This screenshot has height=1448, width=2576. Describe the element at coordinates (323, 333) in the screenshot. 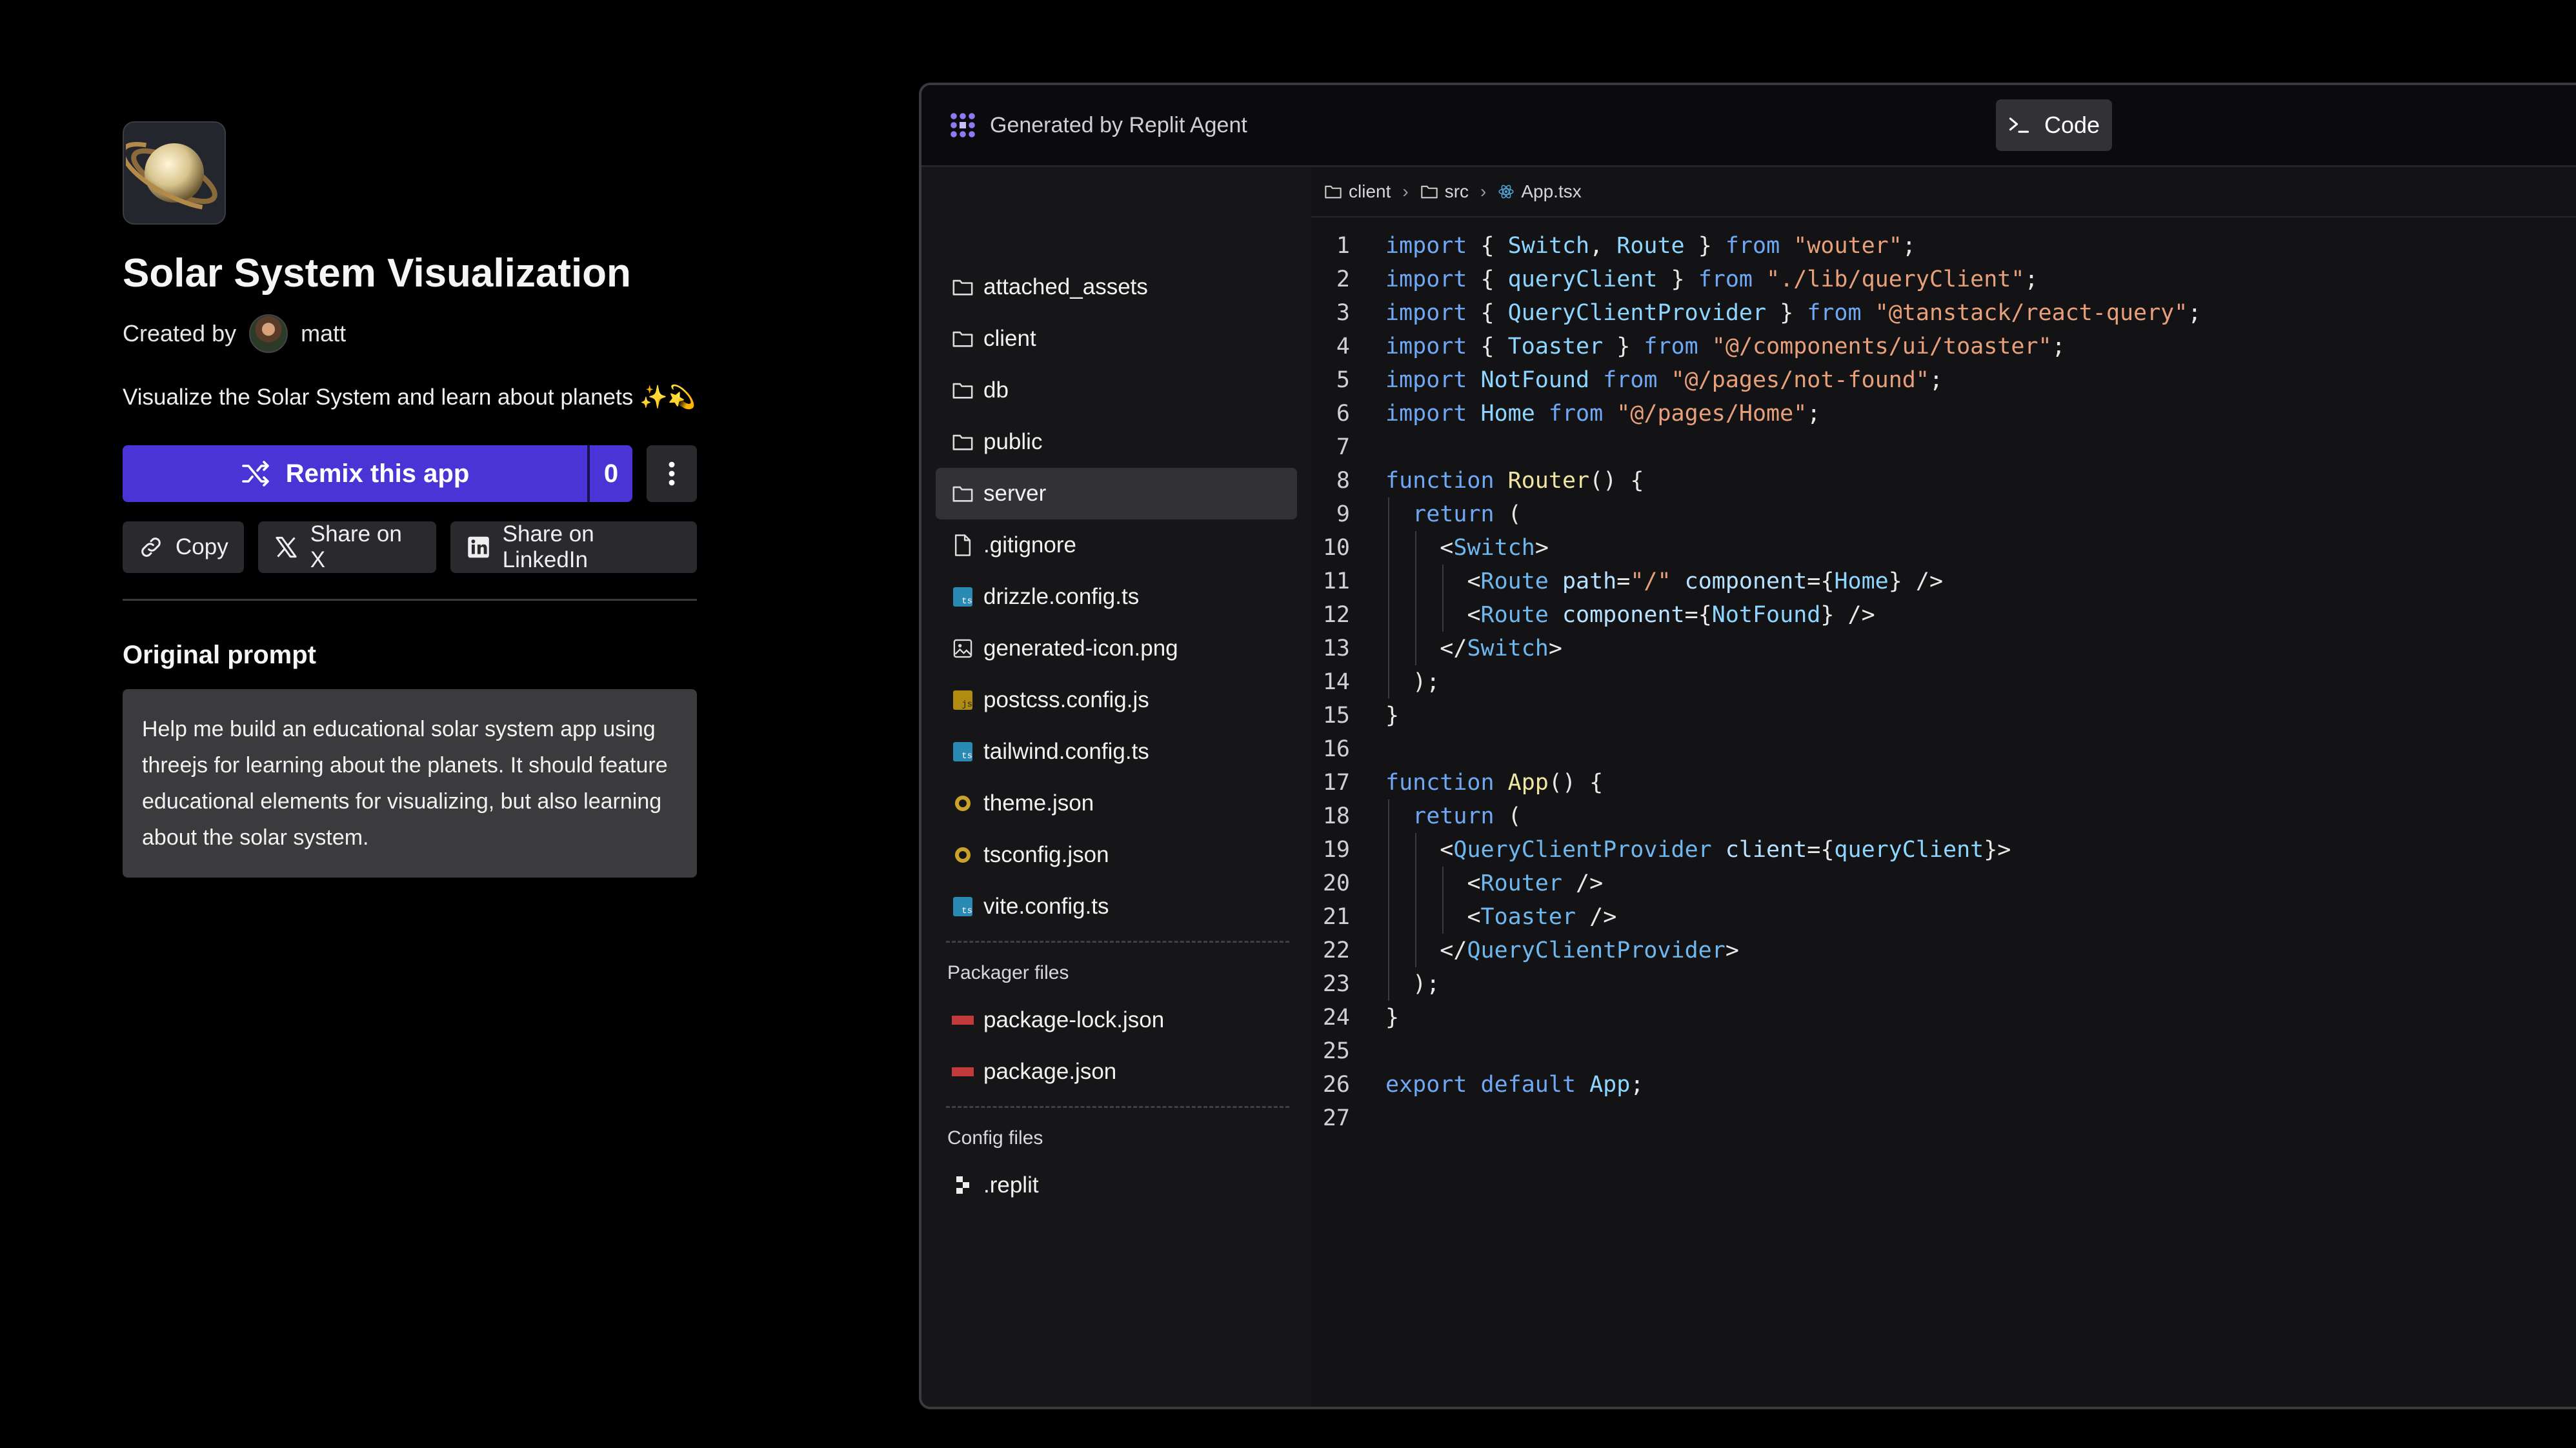

I see `author-name: matt` at that location.